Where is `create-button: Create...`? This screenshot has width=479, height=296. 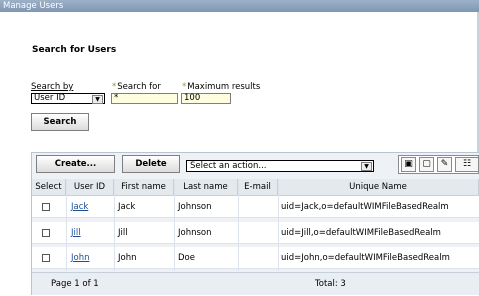
create-button: Create... is located at coordinates (75, 164).